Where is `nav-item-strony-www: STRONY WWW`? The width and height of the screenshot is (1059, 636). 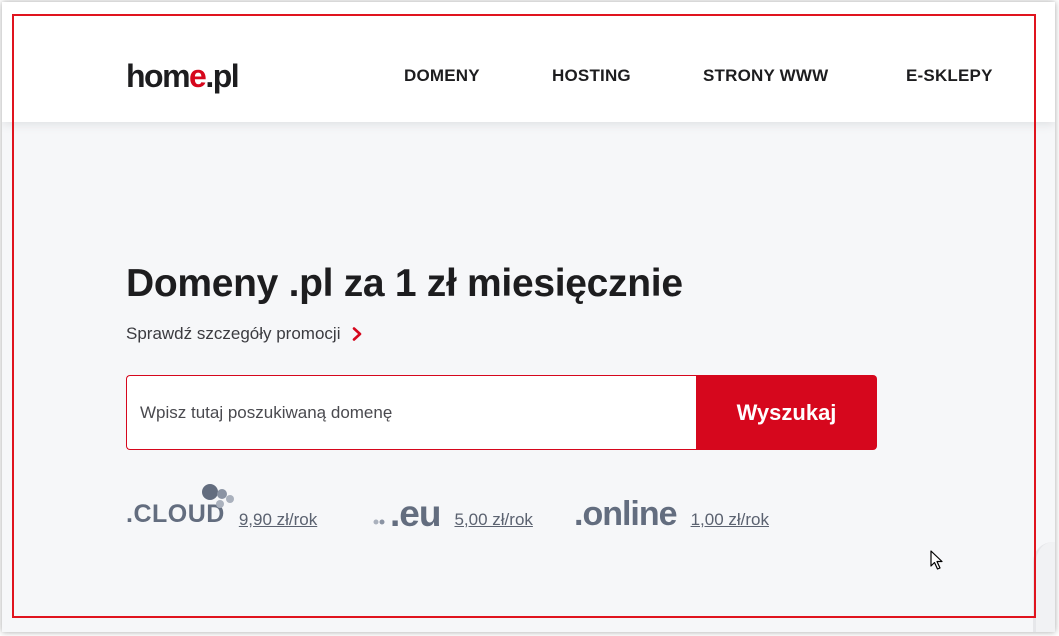
nav-item-strony-www: STRONY WWW is located at coordinates (765, 76).